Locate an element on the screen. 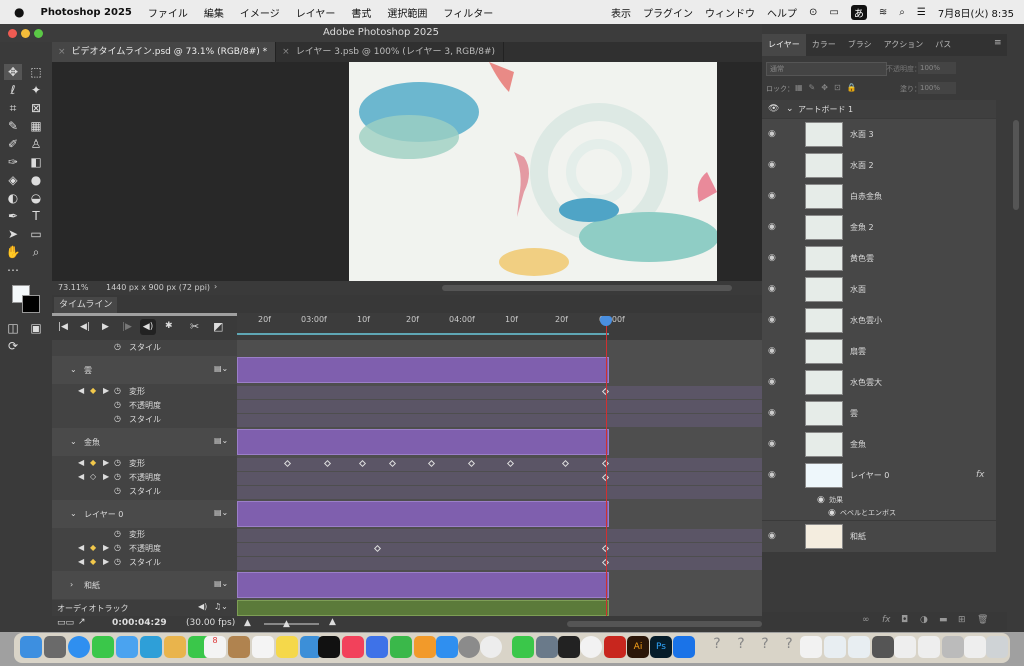  layer-row: ◉ 水色雲大 is located at coordinates (879, 383).